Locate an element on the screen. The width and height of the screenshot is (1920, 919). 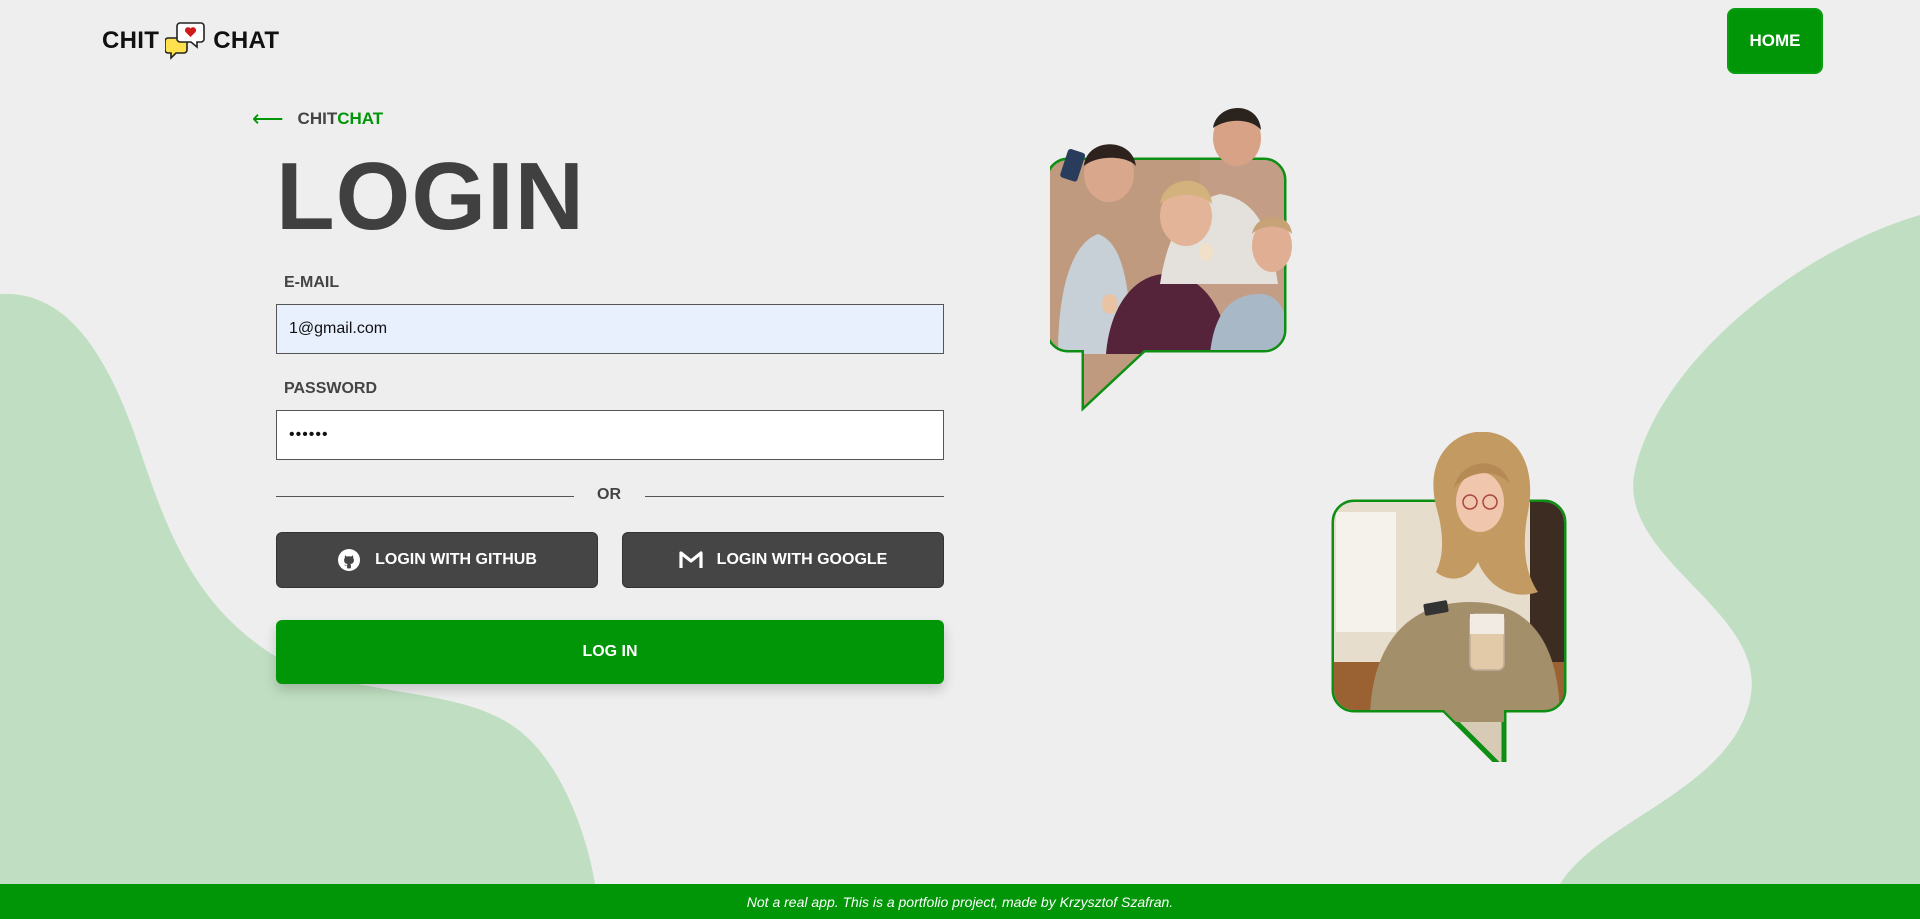
chat-bubbles-heart-icon is located at coordinates (185, 41).